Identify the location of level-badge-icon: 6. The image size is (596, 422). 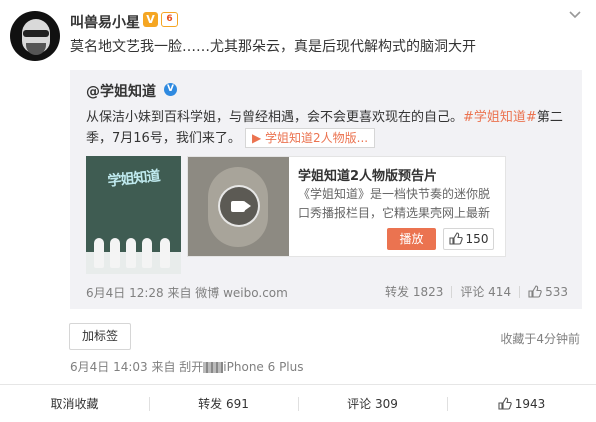
(169, 19).